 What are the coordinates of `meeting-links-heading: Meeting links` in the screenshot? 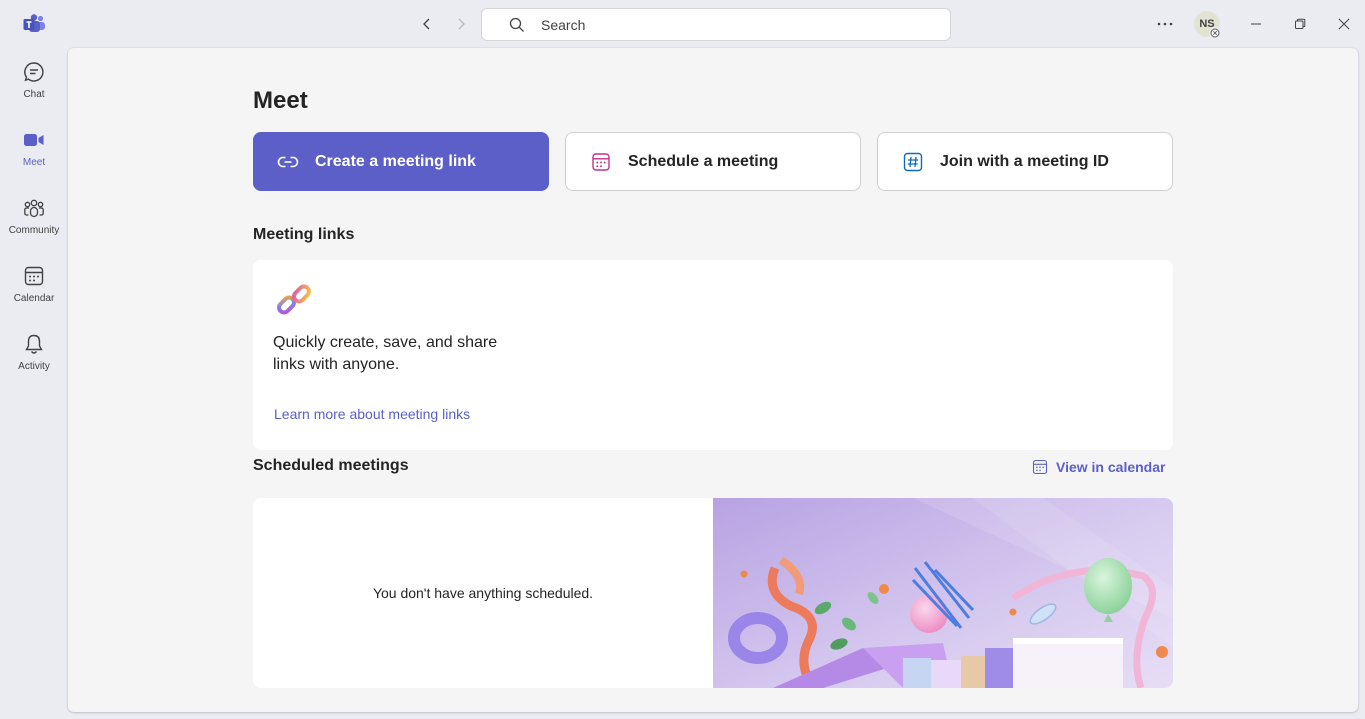 It's located at (304, 234).